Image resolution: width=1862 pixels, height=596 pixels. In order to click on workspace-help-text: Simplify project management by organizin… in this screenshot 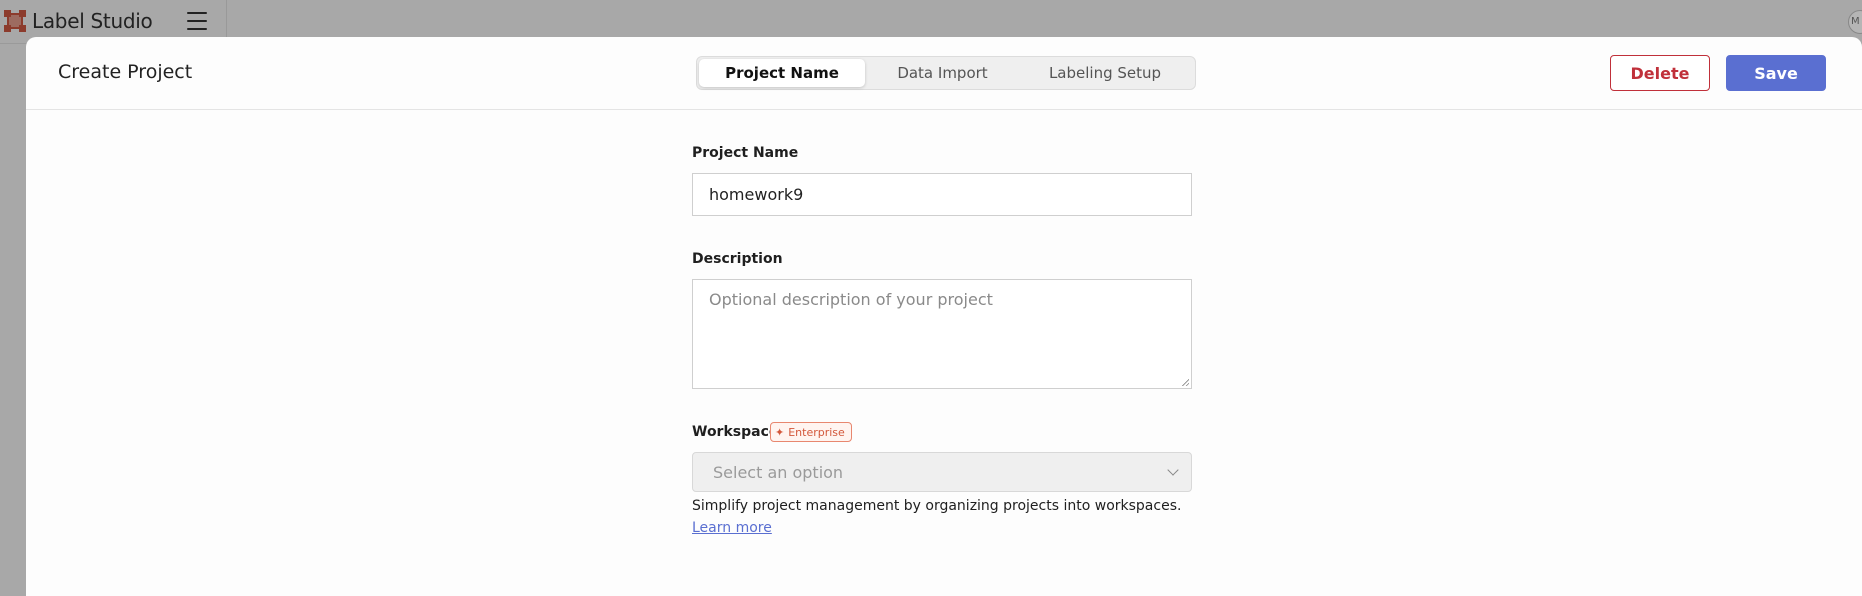, I will do `click(942, 517)`.